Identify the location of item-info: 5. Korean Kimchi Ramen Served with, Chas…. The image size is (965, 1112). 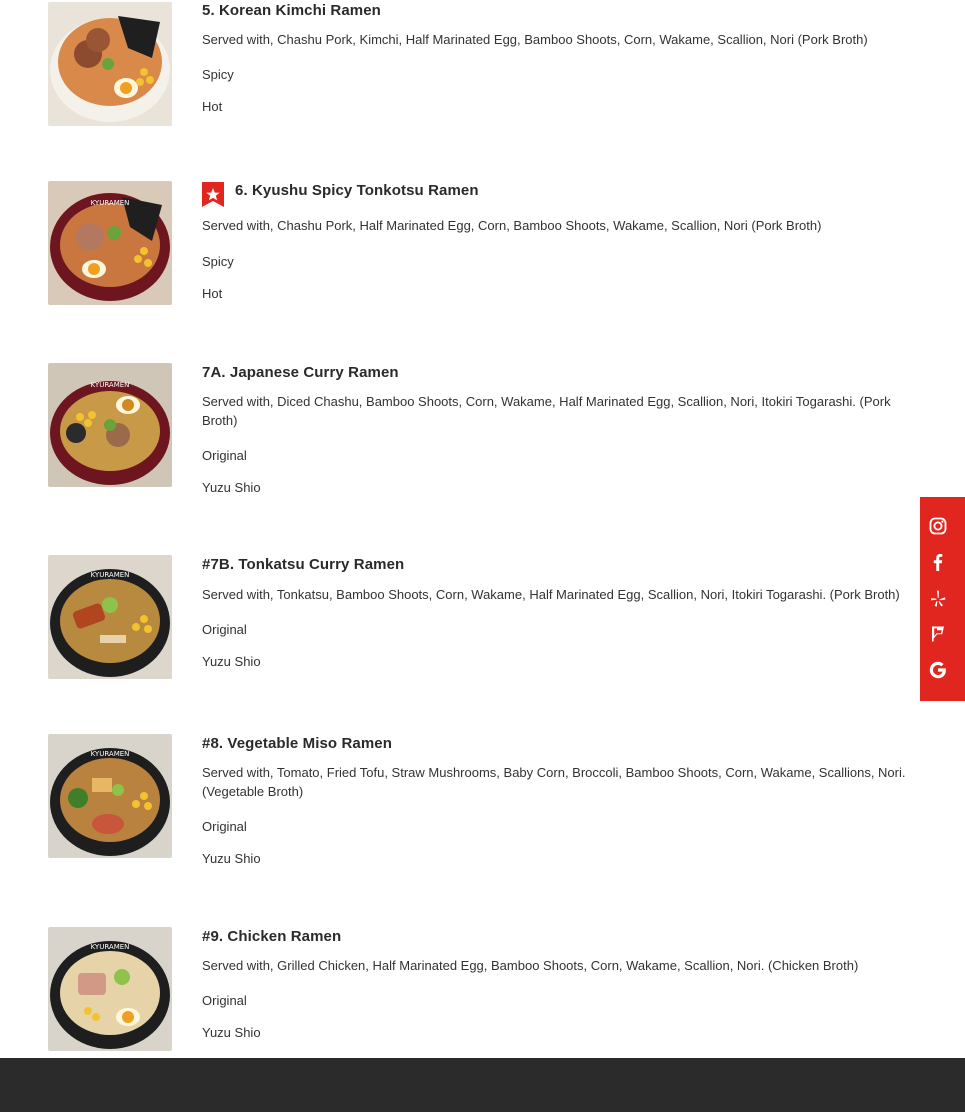
(561, 58).